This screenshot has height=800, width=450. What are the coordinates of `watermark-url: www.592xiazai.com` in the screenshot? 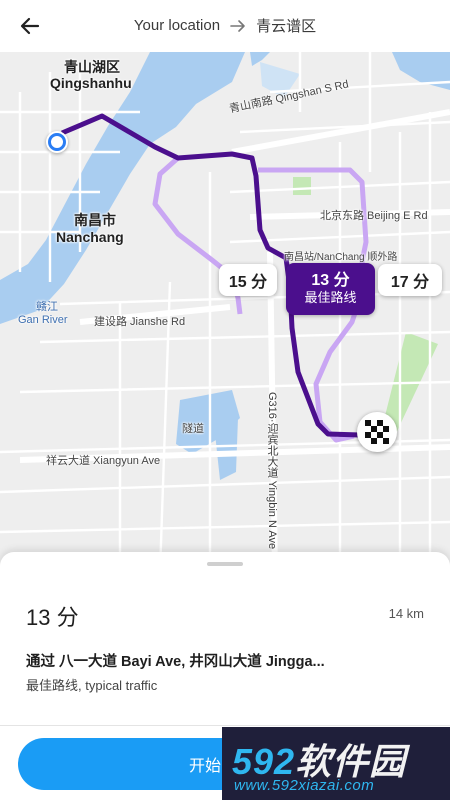 It's located at (304, 785).